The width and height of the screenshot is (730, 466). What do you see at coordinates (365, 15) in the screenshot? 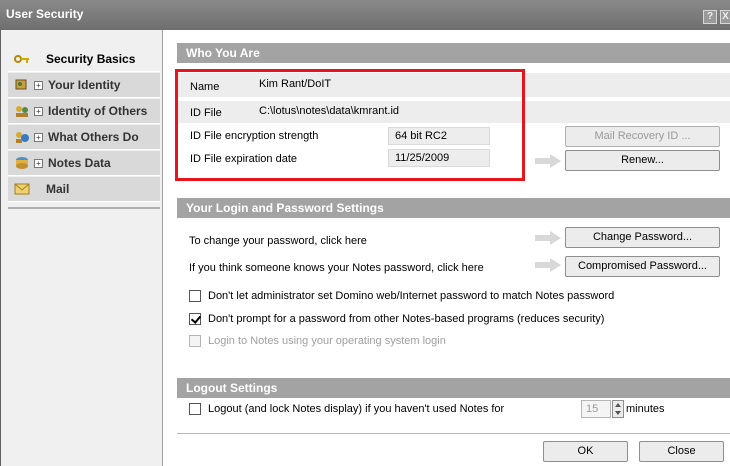
I see `title-bar: User Security ? X` at bounding box center [365, 15].